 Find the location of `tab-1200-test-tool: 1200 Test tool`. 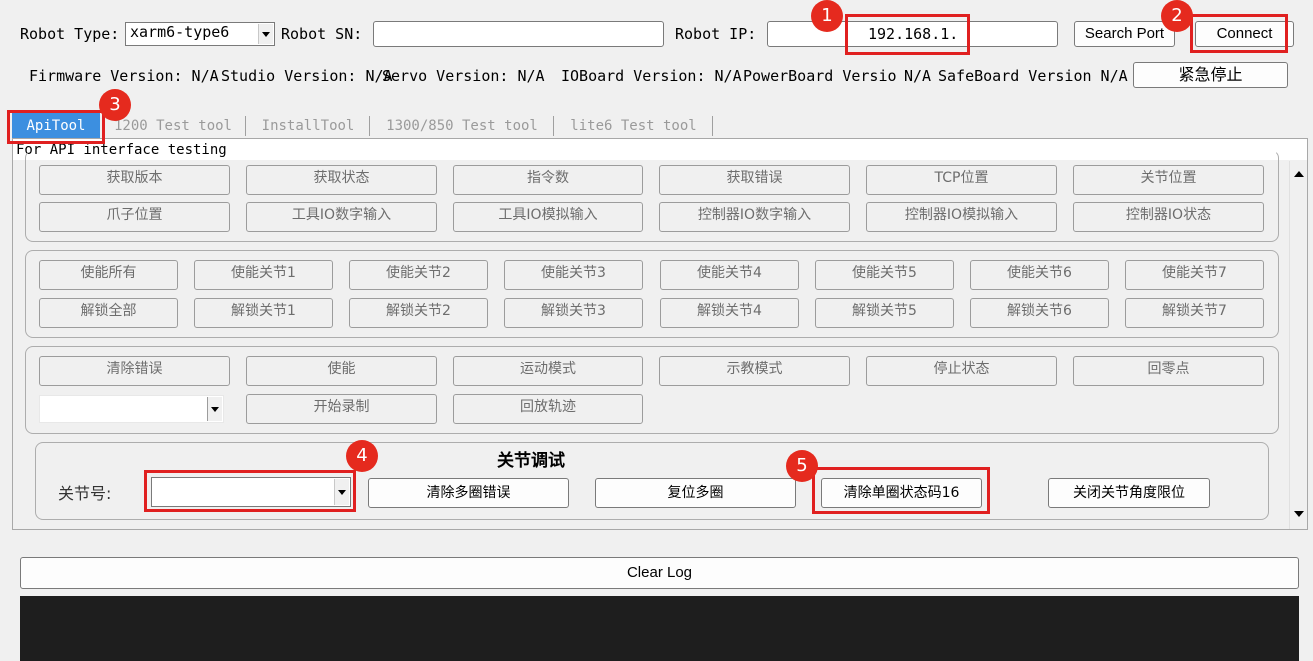

tab-1200-test-tool: 1200 Test tool is located at coordinates (173, 126).